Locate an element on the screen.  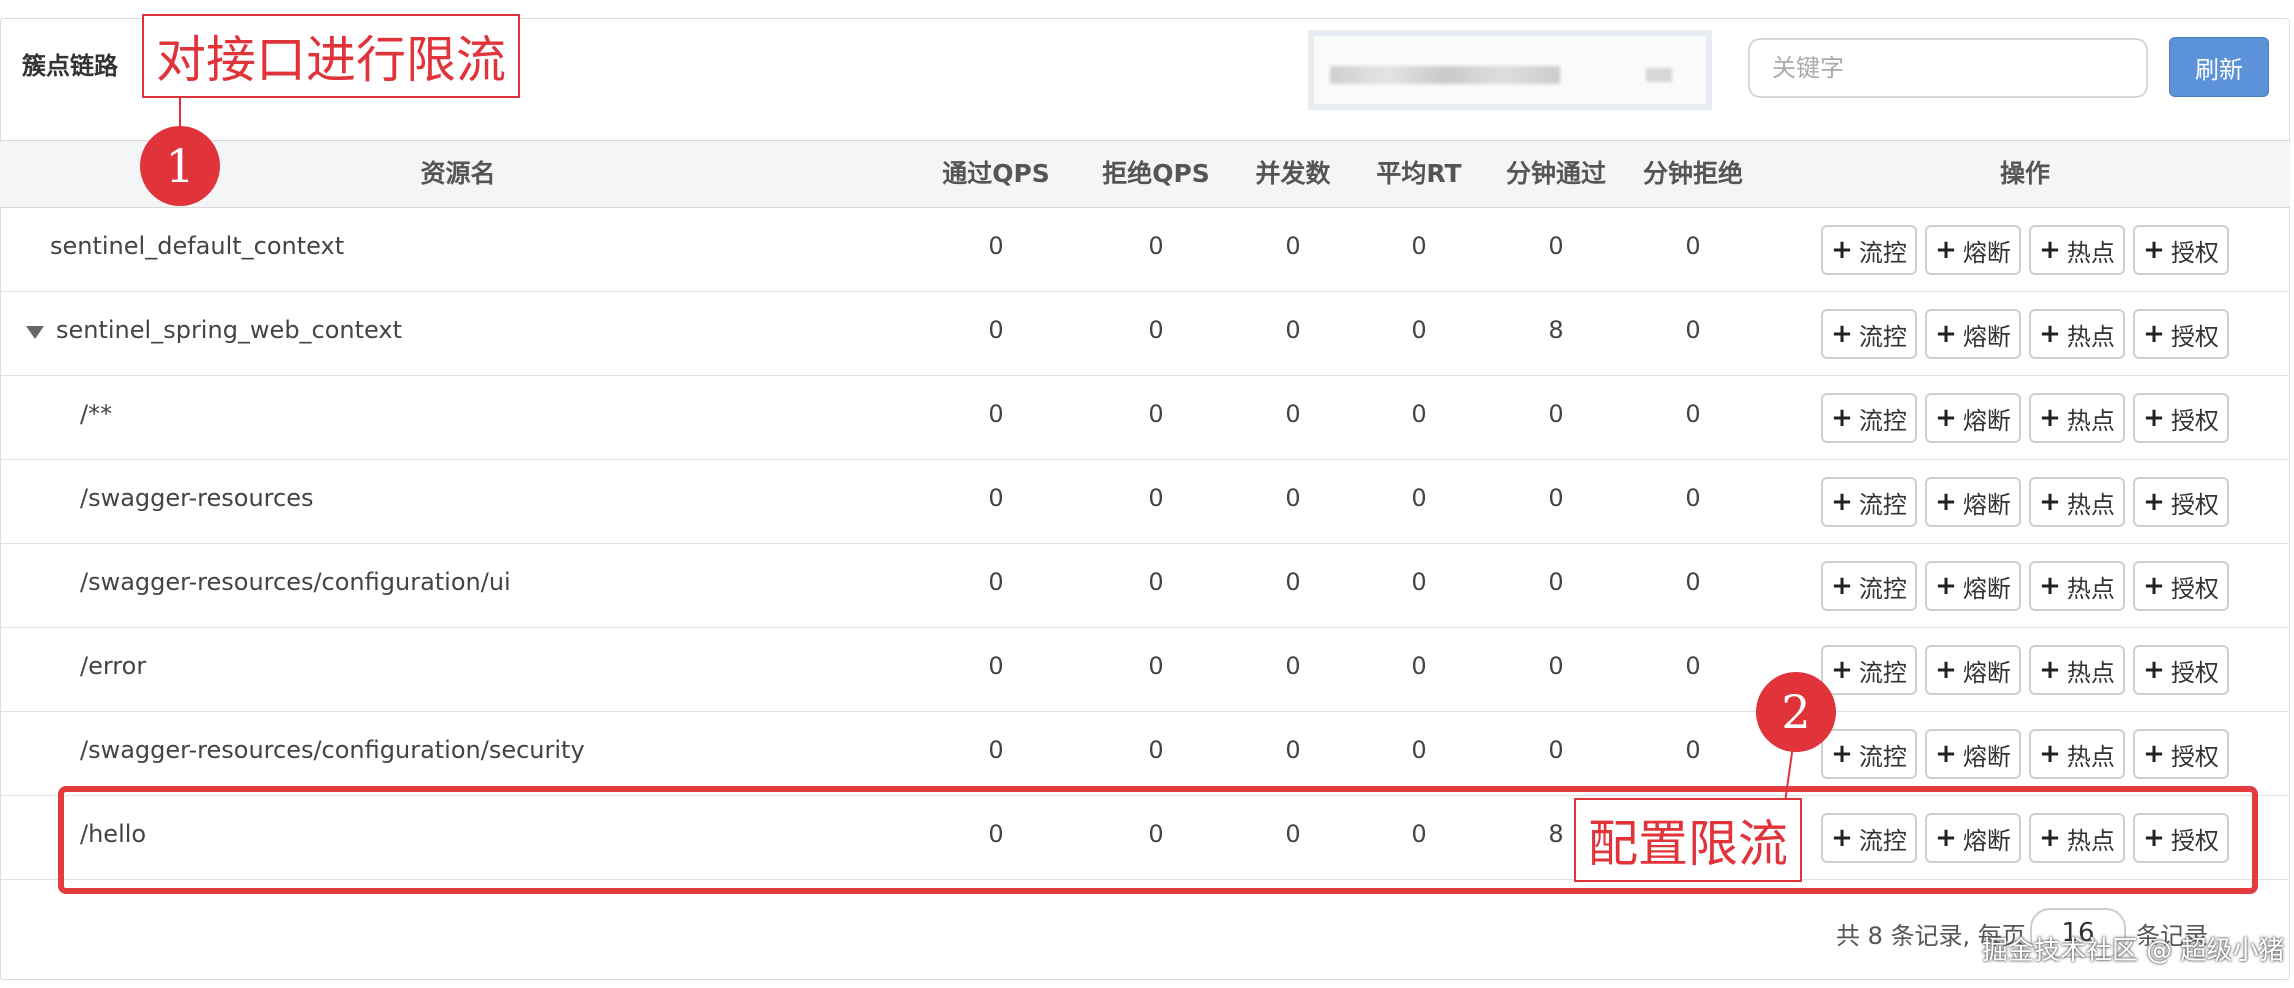
resource-name: /swagger-resources is located at coordinates (197, 498).